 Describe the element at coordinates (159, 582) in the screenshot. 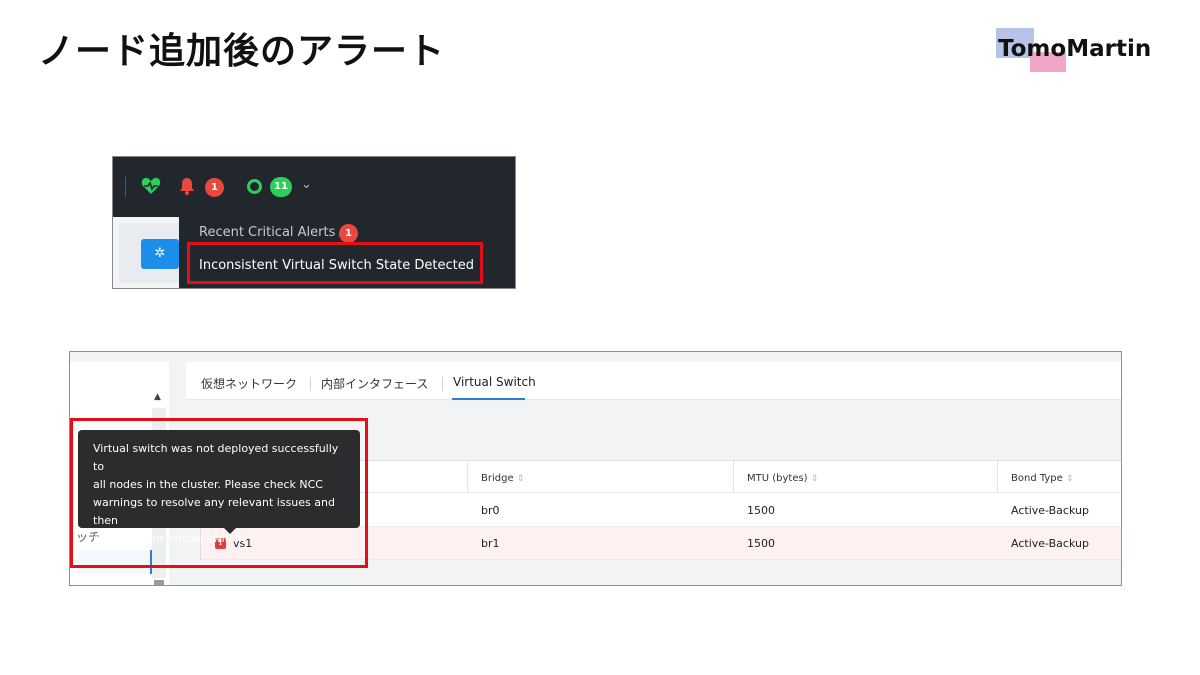

I see `scroll-thumb` at that location.